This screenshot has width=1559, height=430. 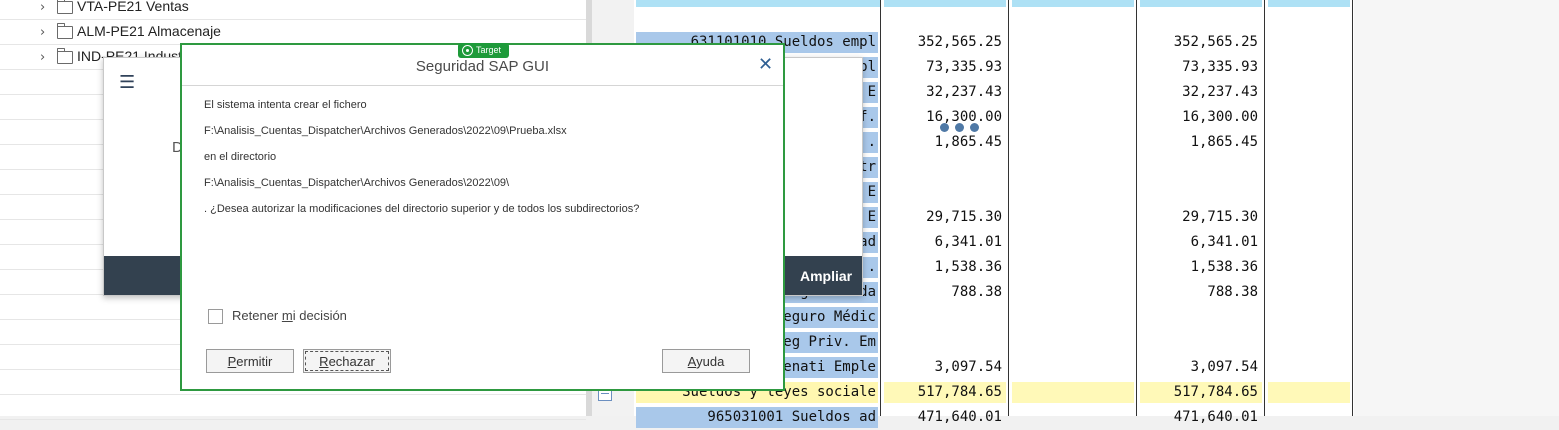 What do you see at coordinates (289, 315) in the screenshot?
I see `retain-decision-label: Retener mi decisión` at bounding box center [289, 315].